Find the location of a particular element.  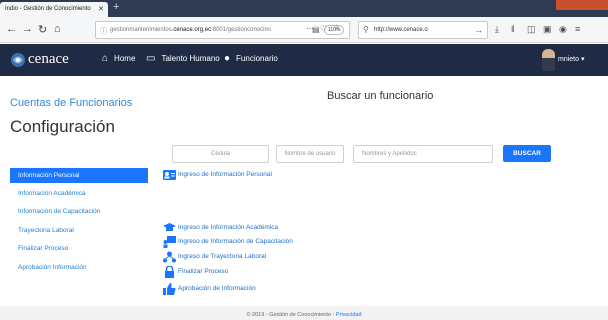

footer-text: © 2019 - Gestión de Conocimiento - is located at coordinates (291, 315).